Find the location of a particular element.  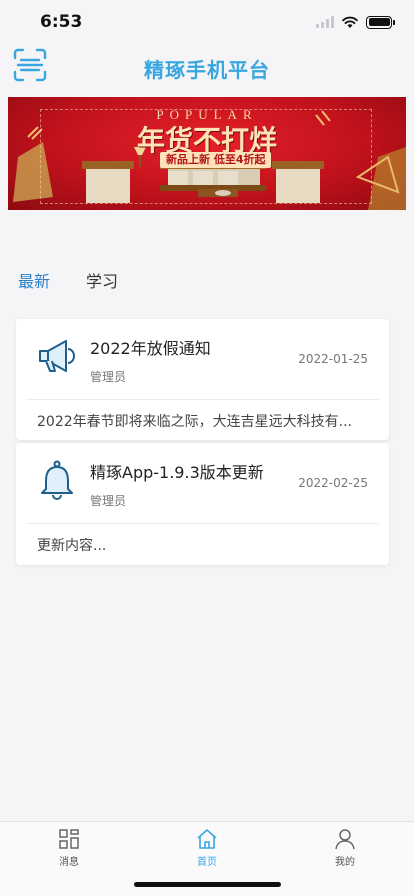

status-icons is located at coordinates (355, 22).